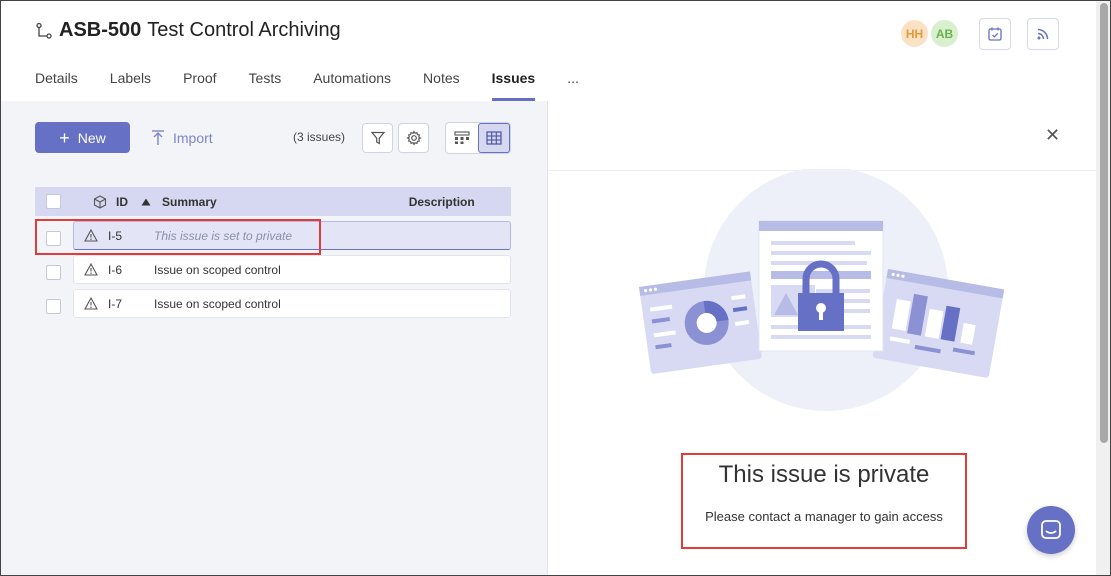 Image resolution: width=1111 pixels, height=576 pixels. Describe the element at coordinates (244, 30) in the screenshot. I see `issue-title: Test Control Archiving` at that location.